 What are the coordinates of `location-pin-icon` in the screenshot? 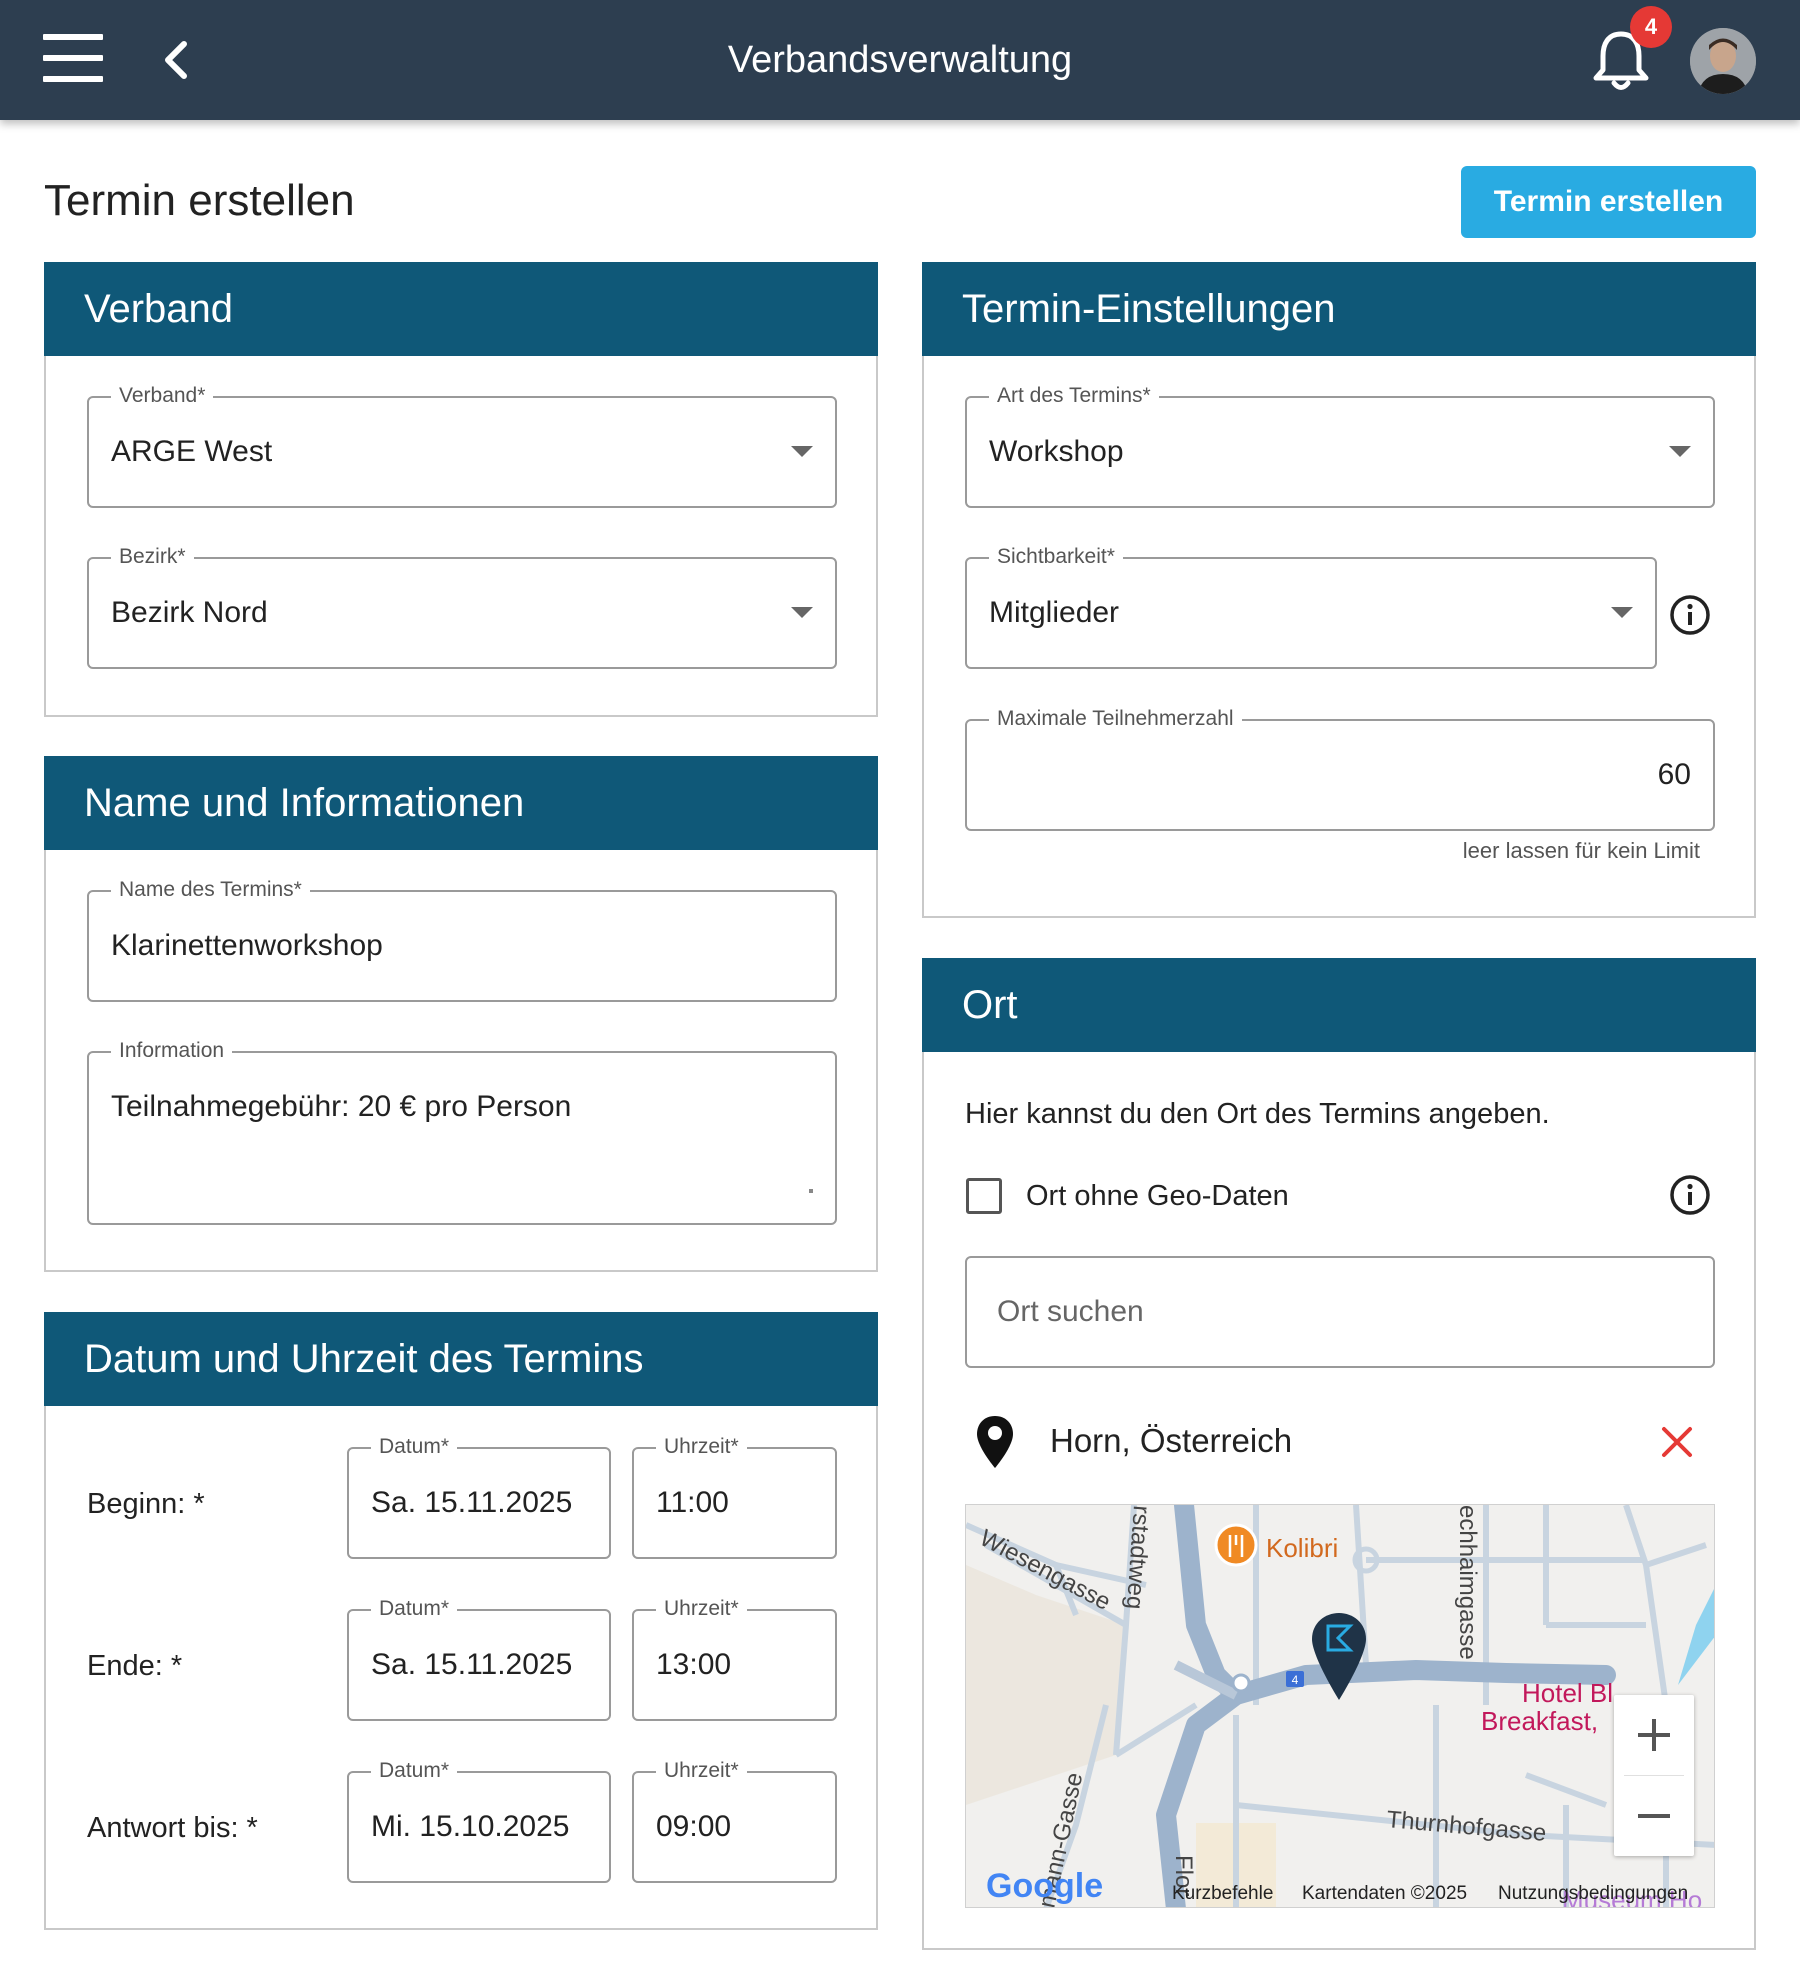 It's located at (995, 1442).